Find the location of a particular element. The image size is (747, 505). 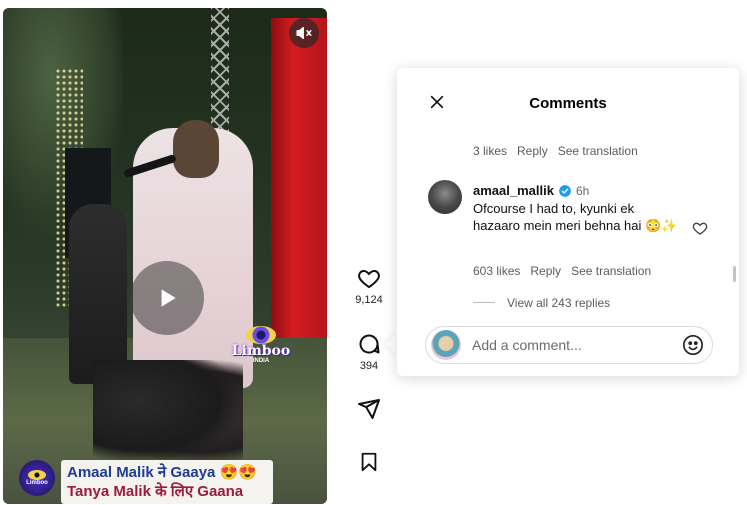

share-send-icon is located at coordinates (369, 409).